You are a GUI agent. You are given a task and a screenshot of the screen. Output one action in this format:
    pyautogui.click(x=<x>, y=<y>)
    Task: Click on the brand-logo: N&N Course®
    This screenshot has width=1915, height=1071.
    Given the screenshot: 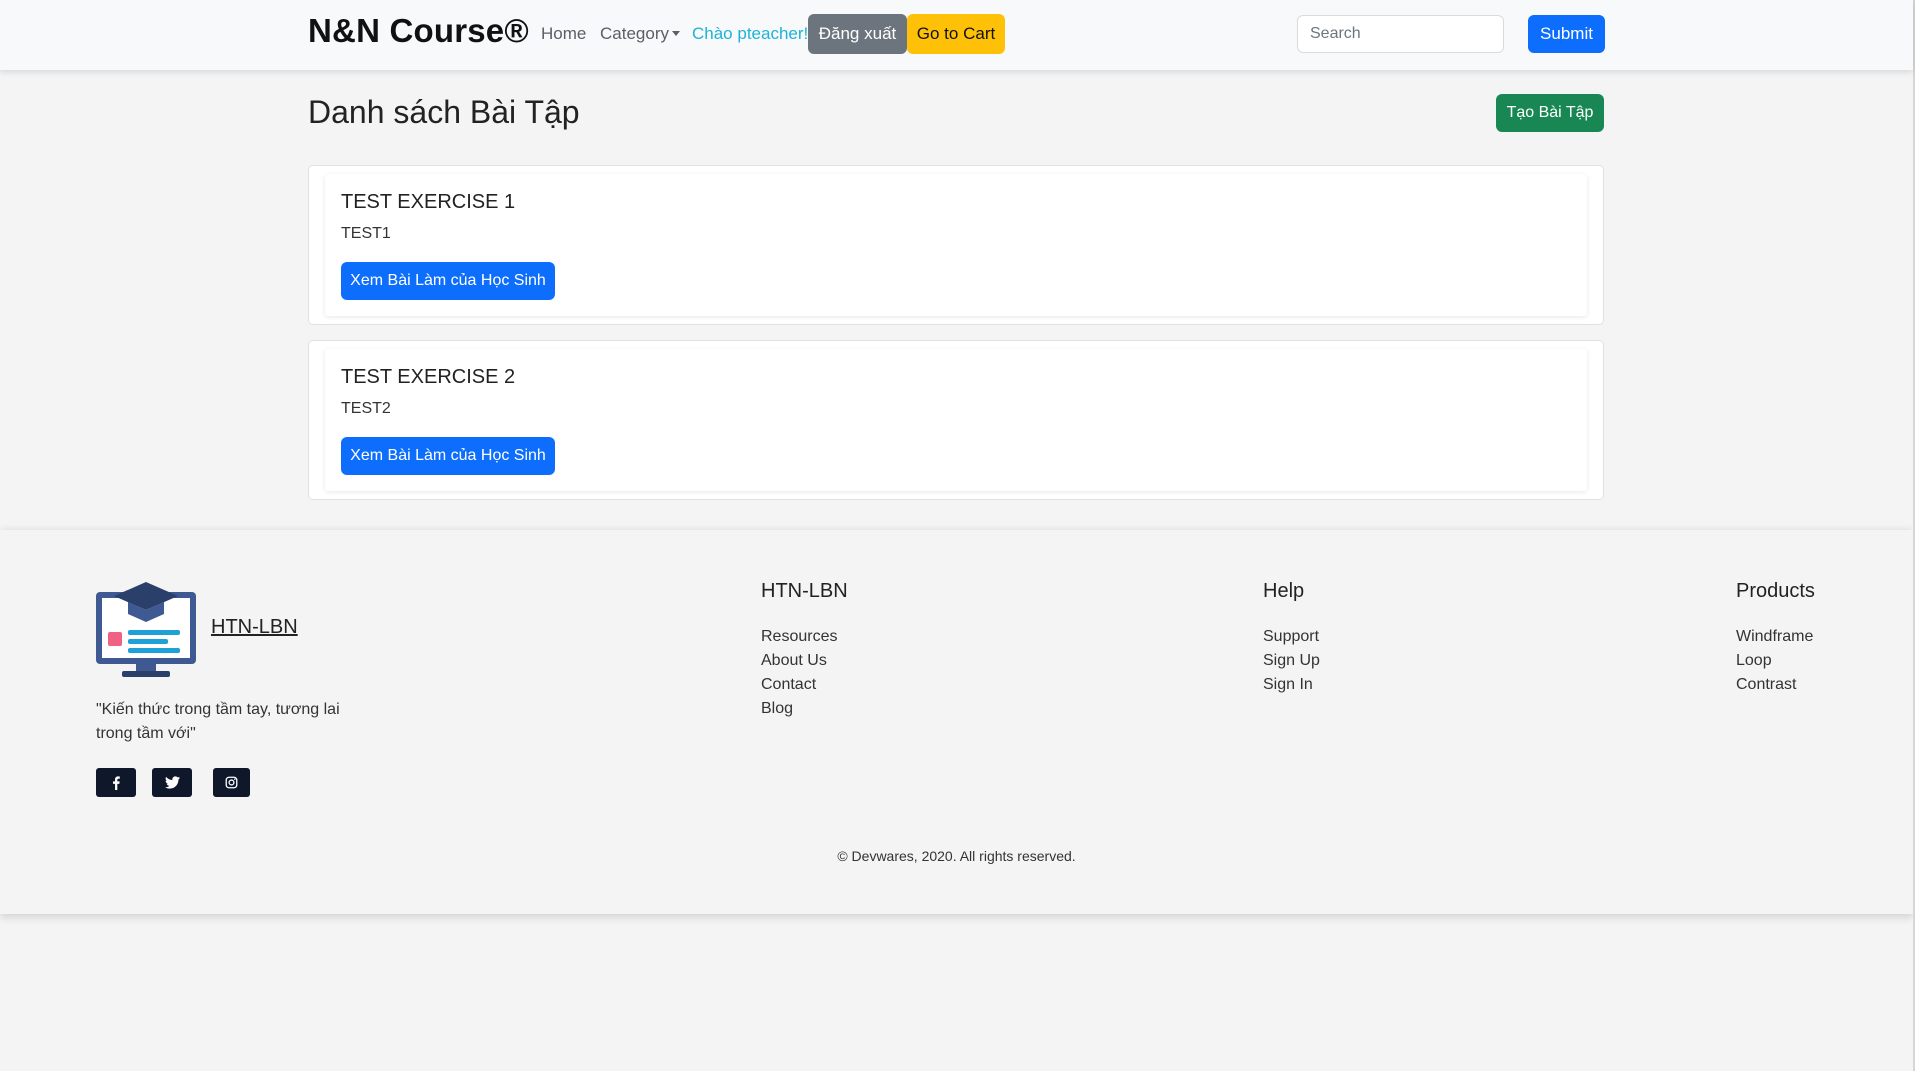 What is the action you would take?
    pyautogui.click(x=418, y=31)
    